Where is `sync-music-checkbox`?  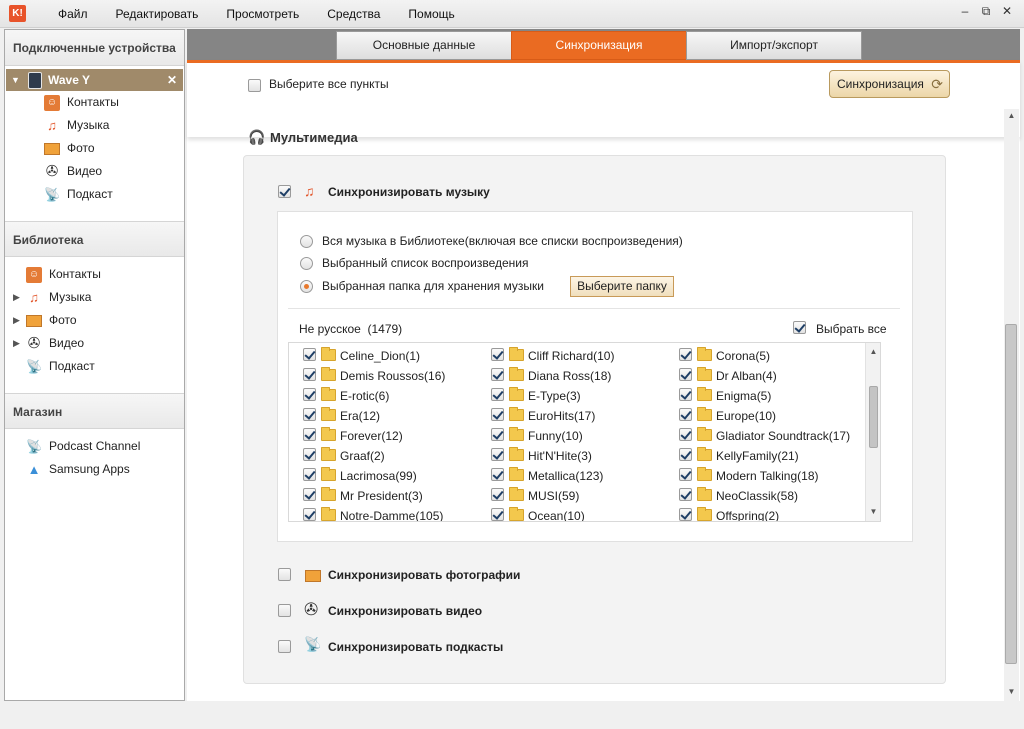
sync-music-checkbox is located at coordinates (284, 191).